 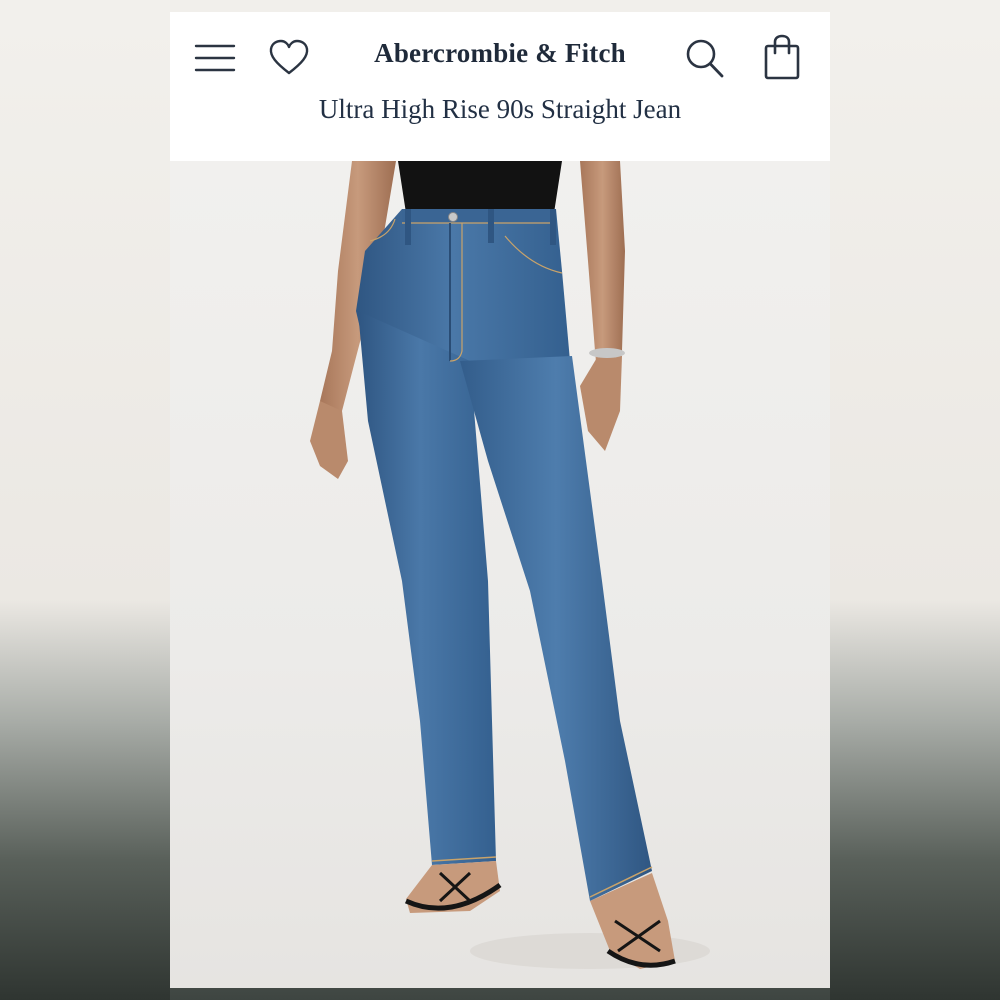 I want to click on brand-logo: Abercrombie & Fitch, so click(x=500, y=53).